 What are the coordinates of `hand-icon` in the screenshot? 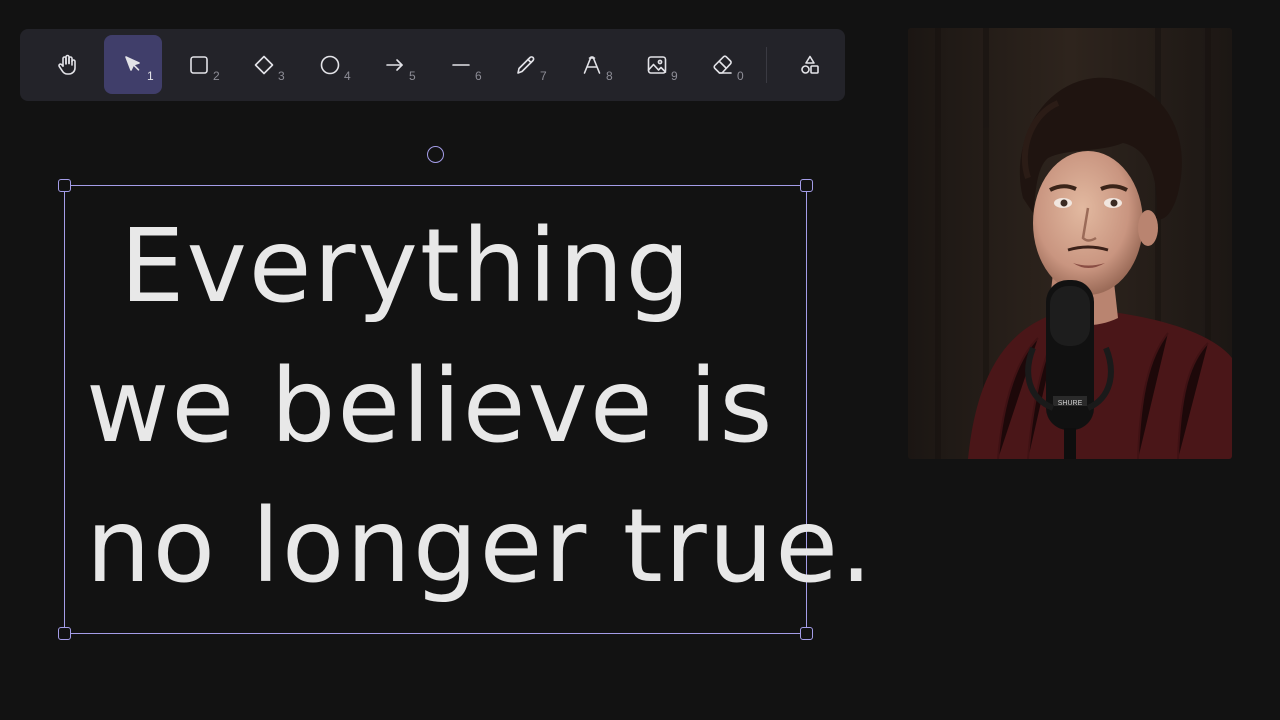 It's located at (67, 64).